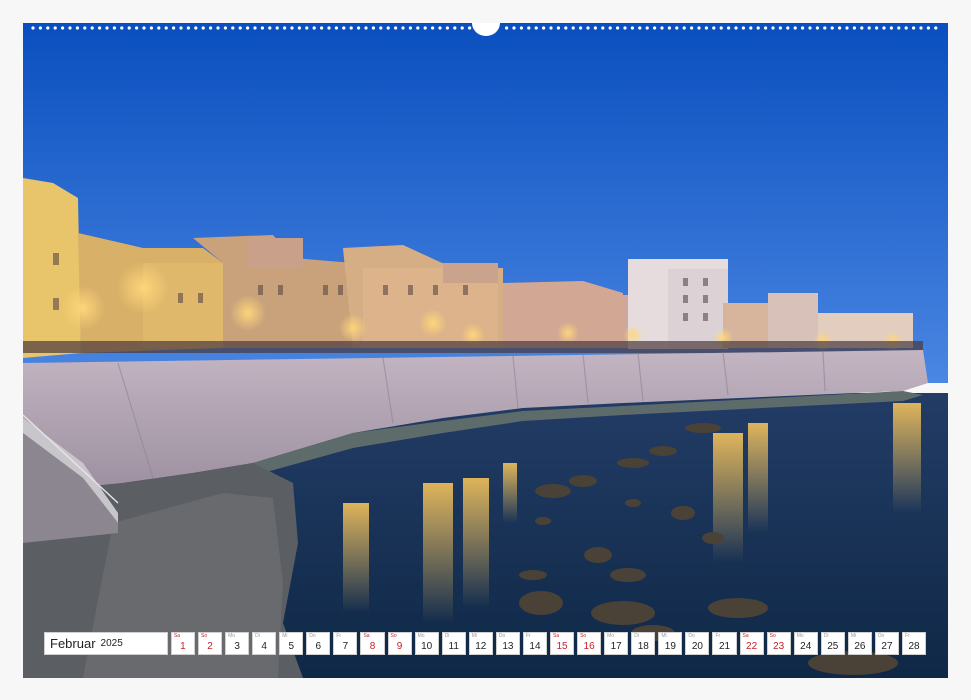 The width and height of the screenshot is (971, 700). I want to click on railing, so click(473, 347).